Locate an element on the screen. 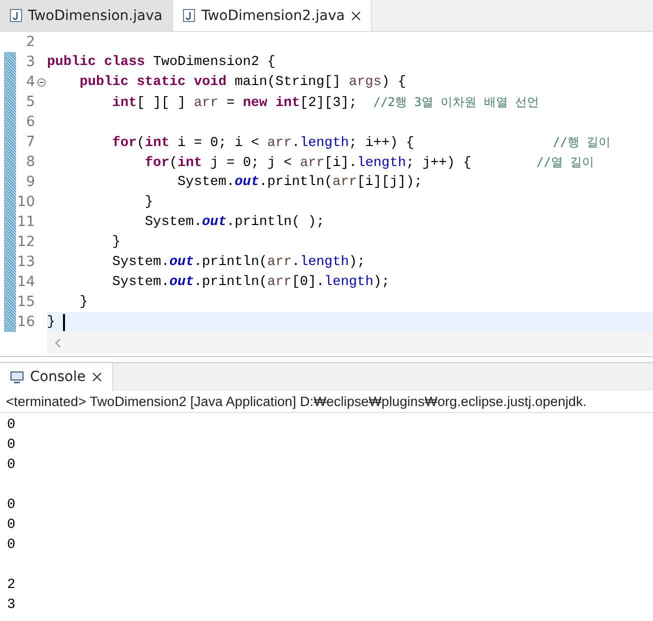 This screenshot has width=653, height=621. line-number: 14 is located at coordinates (25, 282).